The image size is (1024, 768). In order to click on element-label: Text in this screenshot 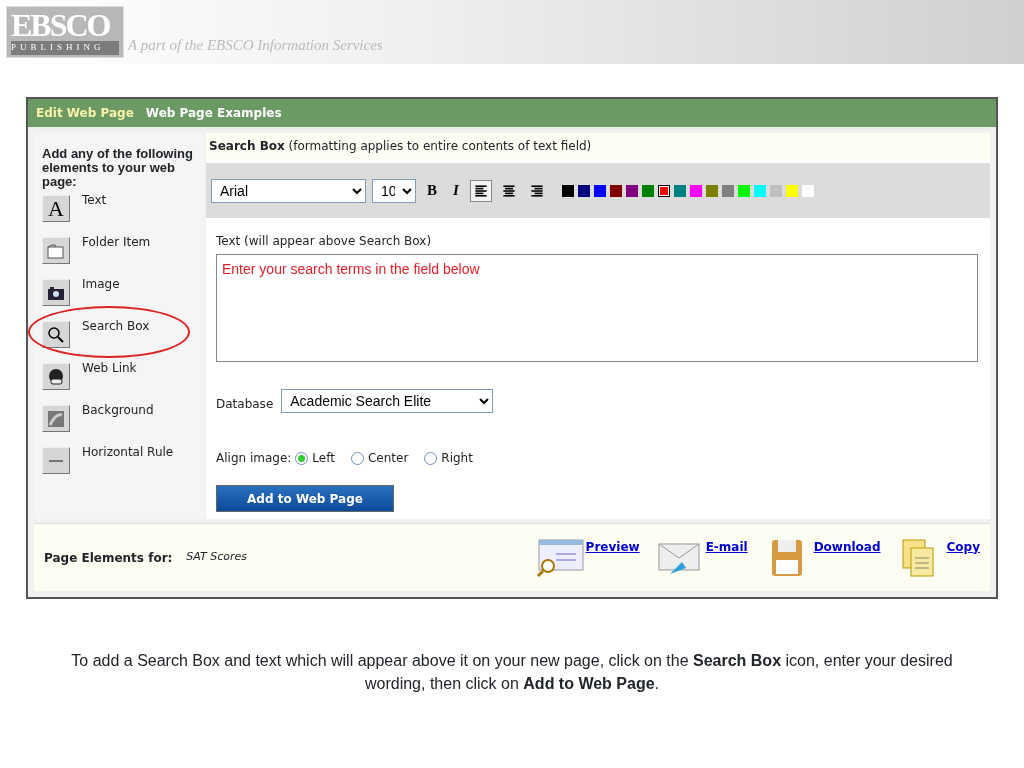, I will do `click(94, 200)`.